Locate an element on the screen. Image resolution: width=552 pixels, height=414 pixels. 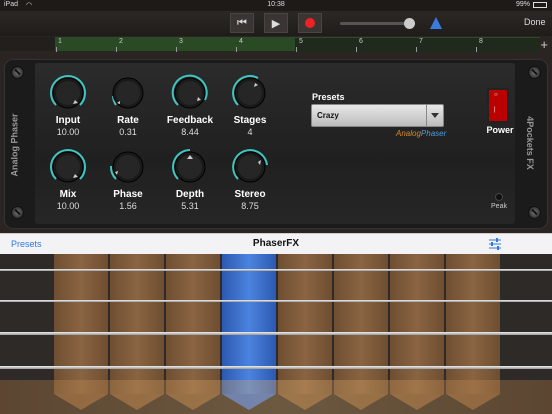
brand-logo: AnalogPhaser is located at coordinates (421, 133).